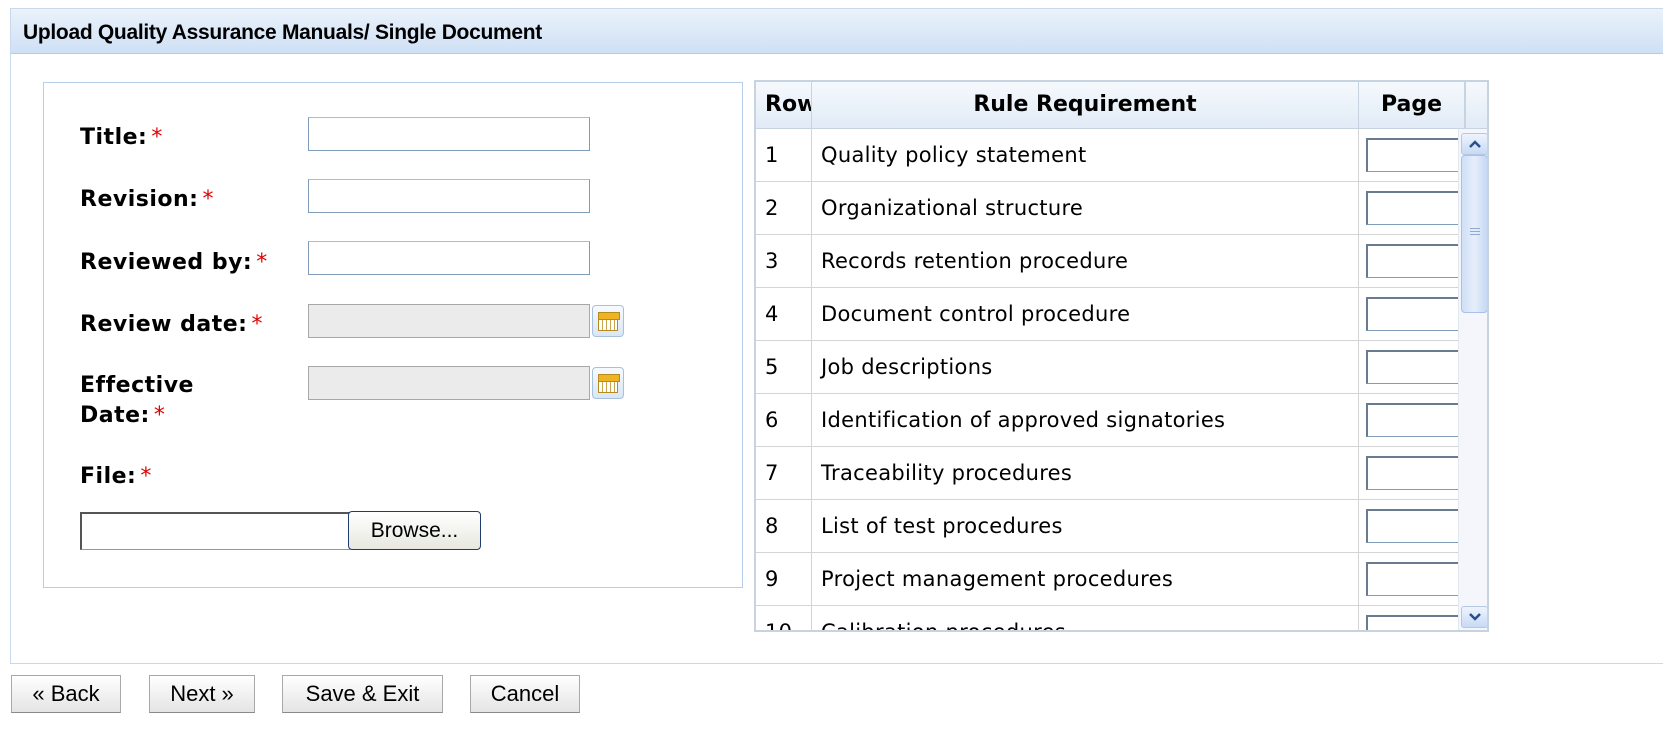 The height and width of the screenshot is (752, 1663). I want to click on file-label: File: *, so click(116, 476).